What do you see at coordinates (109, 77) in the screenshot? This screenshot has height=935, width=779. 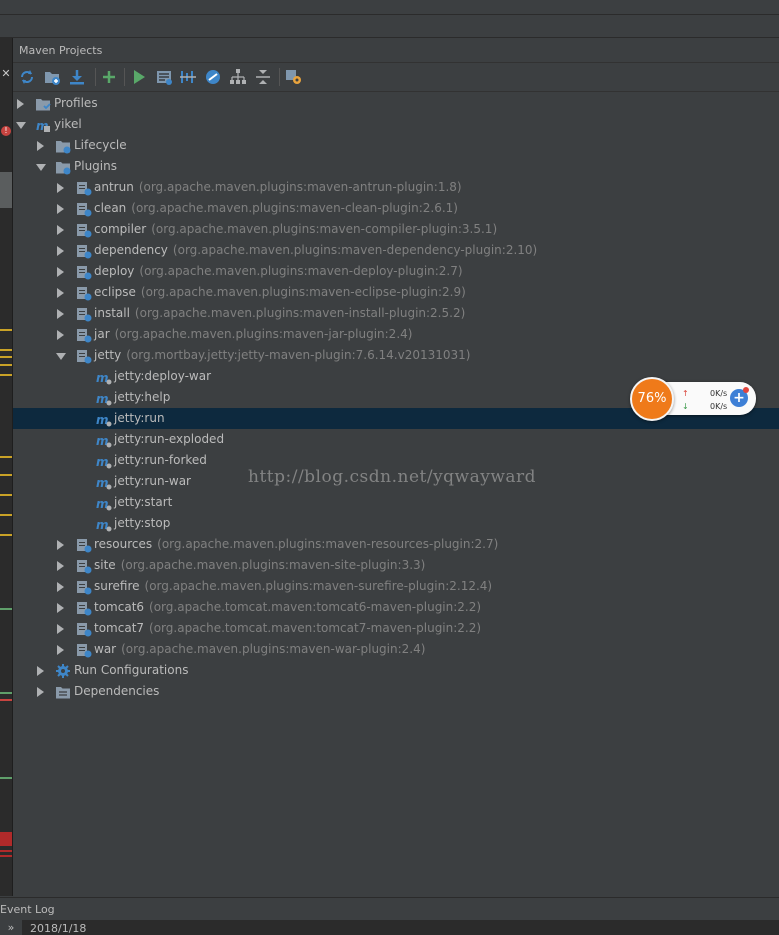 I see `add-icon` at bounding box center [109, 77].